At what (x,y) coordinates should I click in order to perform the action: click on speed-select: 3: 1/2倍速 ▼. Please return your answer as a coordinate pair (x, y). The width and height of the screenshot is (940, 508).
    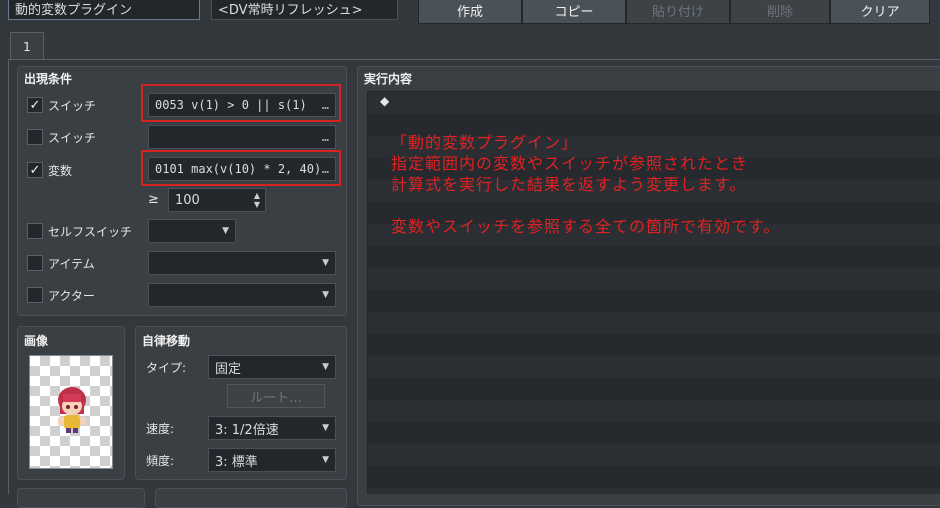
    Looking at the image, I should click on (272, 428).